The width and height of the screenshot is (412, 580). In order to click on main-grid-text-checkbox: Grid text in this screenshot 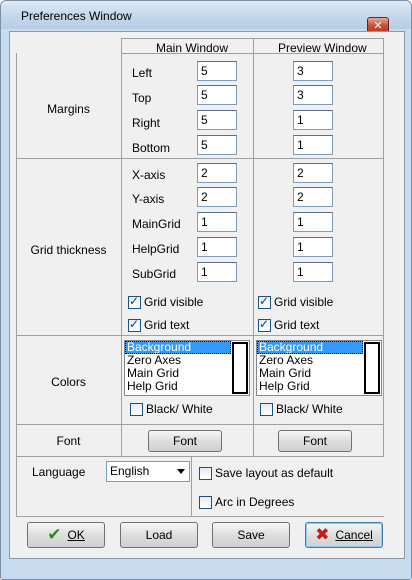, I will do `click(159, 324)`.